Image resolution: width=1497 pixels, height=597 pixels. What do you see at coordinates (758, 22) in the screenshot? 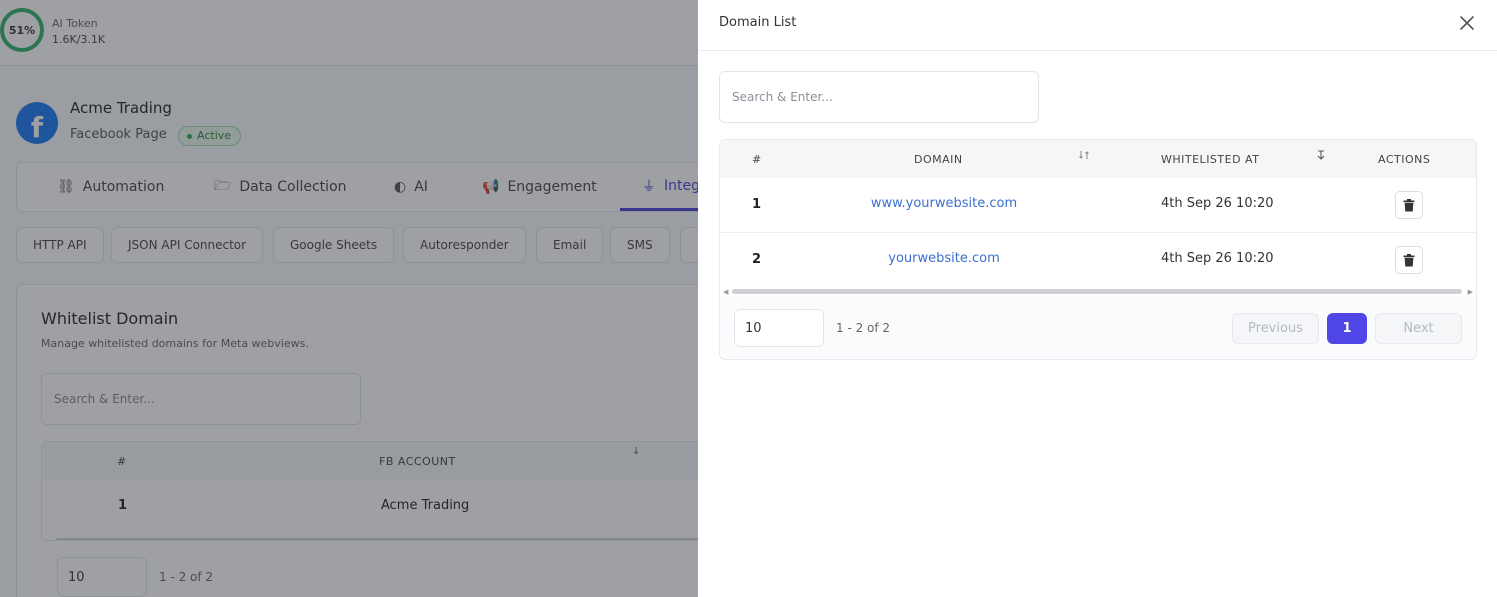
I see `drawer-title: Domain List` at bounding box center [758, 22].